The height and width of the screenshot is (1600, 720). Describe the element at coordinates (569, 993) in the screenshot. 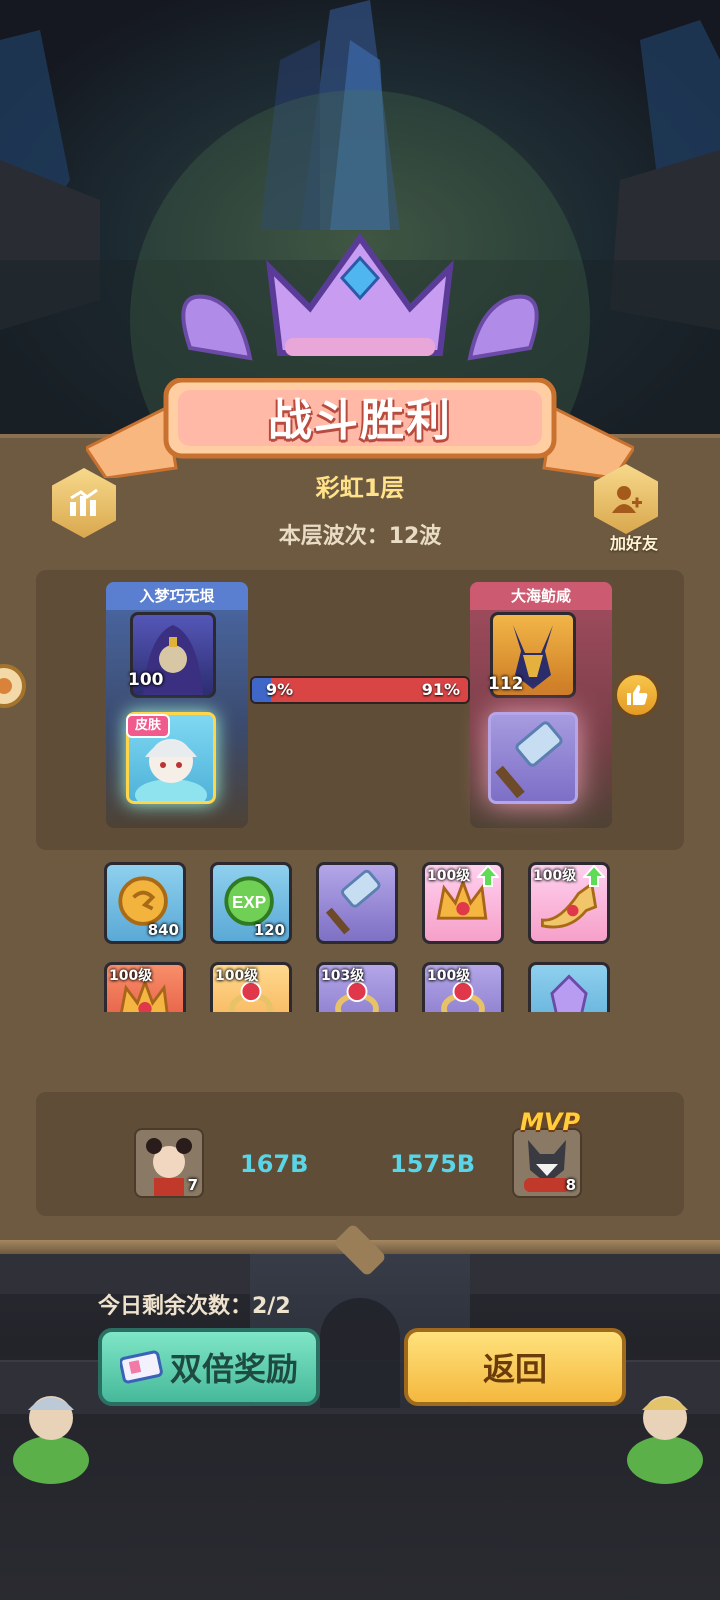

I see `crystal-icon` at that location.